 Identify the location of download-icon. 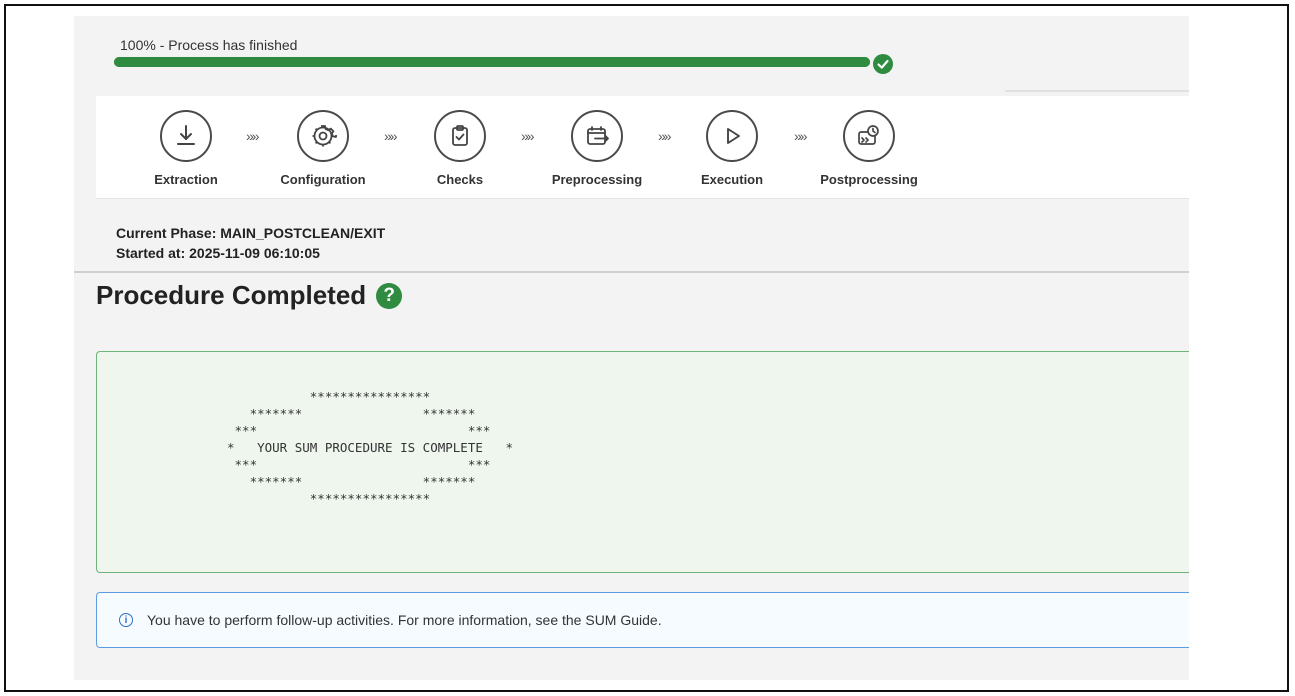
(186, 136).